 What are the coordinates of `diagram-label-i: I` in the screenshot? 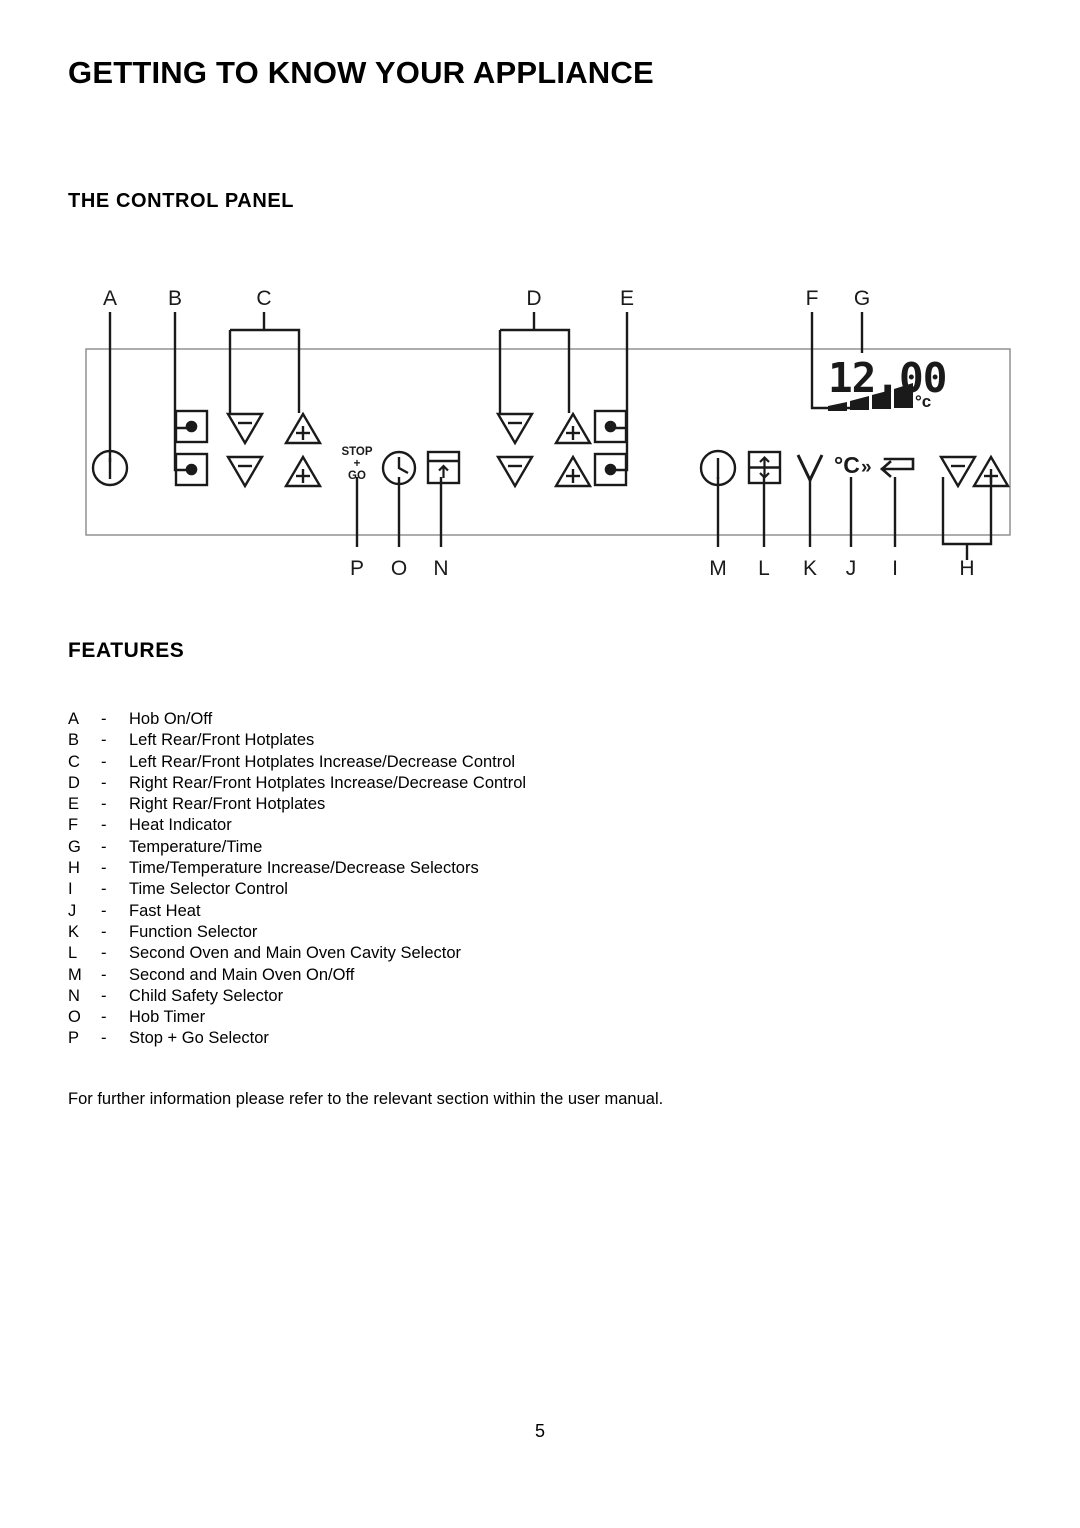 It's located at (895, 568).